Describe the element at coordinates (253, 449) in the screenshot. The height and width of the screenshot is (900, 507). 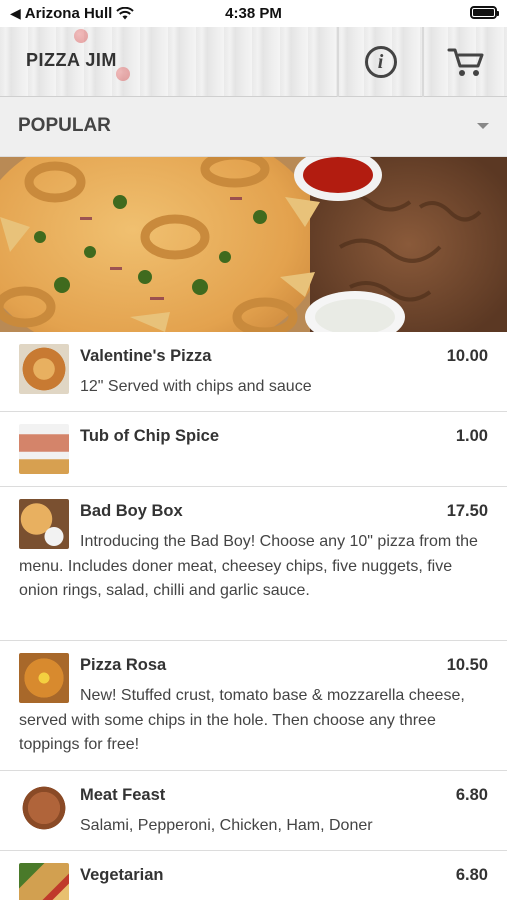
I see `menu-item-tub-of-chip-spice: Tub of Chip Spice 1.00` at that location.